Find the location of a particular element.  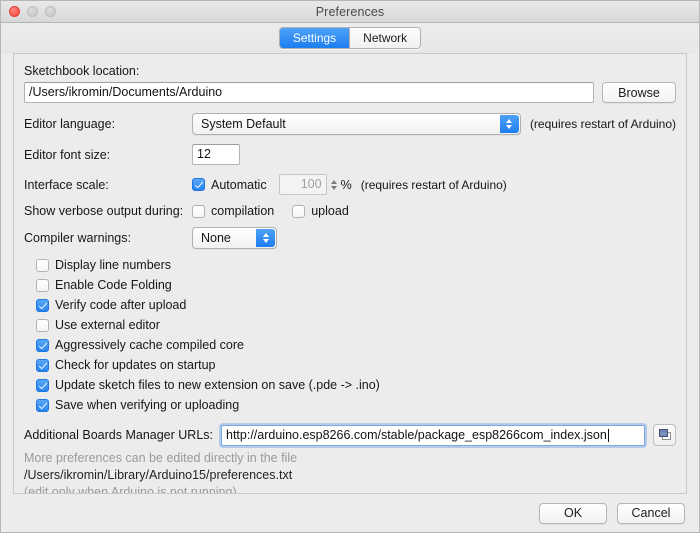

checkbox-label: Save when verifying or uploading is located at coordinates (147, 405).